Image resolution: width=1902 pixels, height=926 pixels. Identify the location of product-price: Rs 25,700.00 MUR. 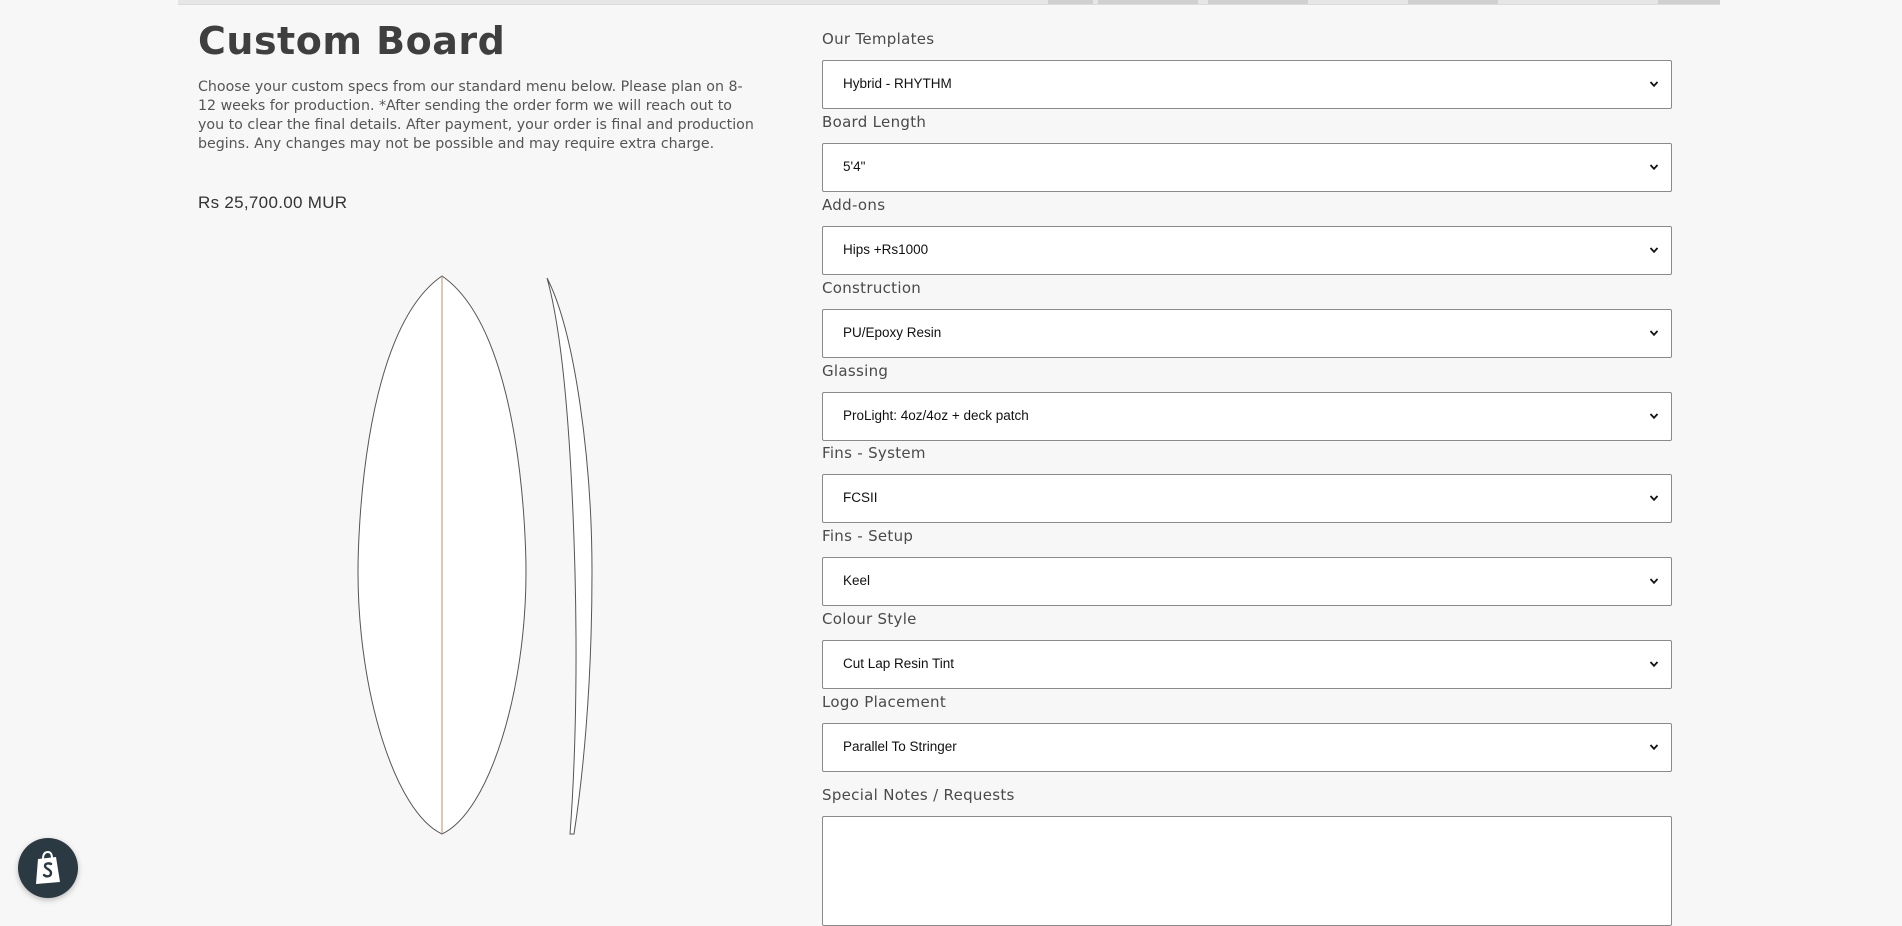
(273, 202).